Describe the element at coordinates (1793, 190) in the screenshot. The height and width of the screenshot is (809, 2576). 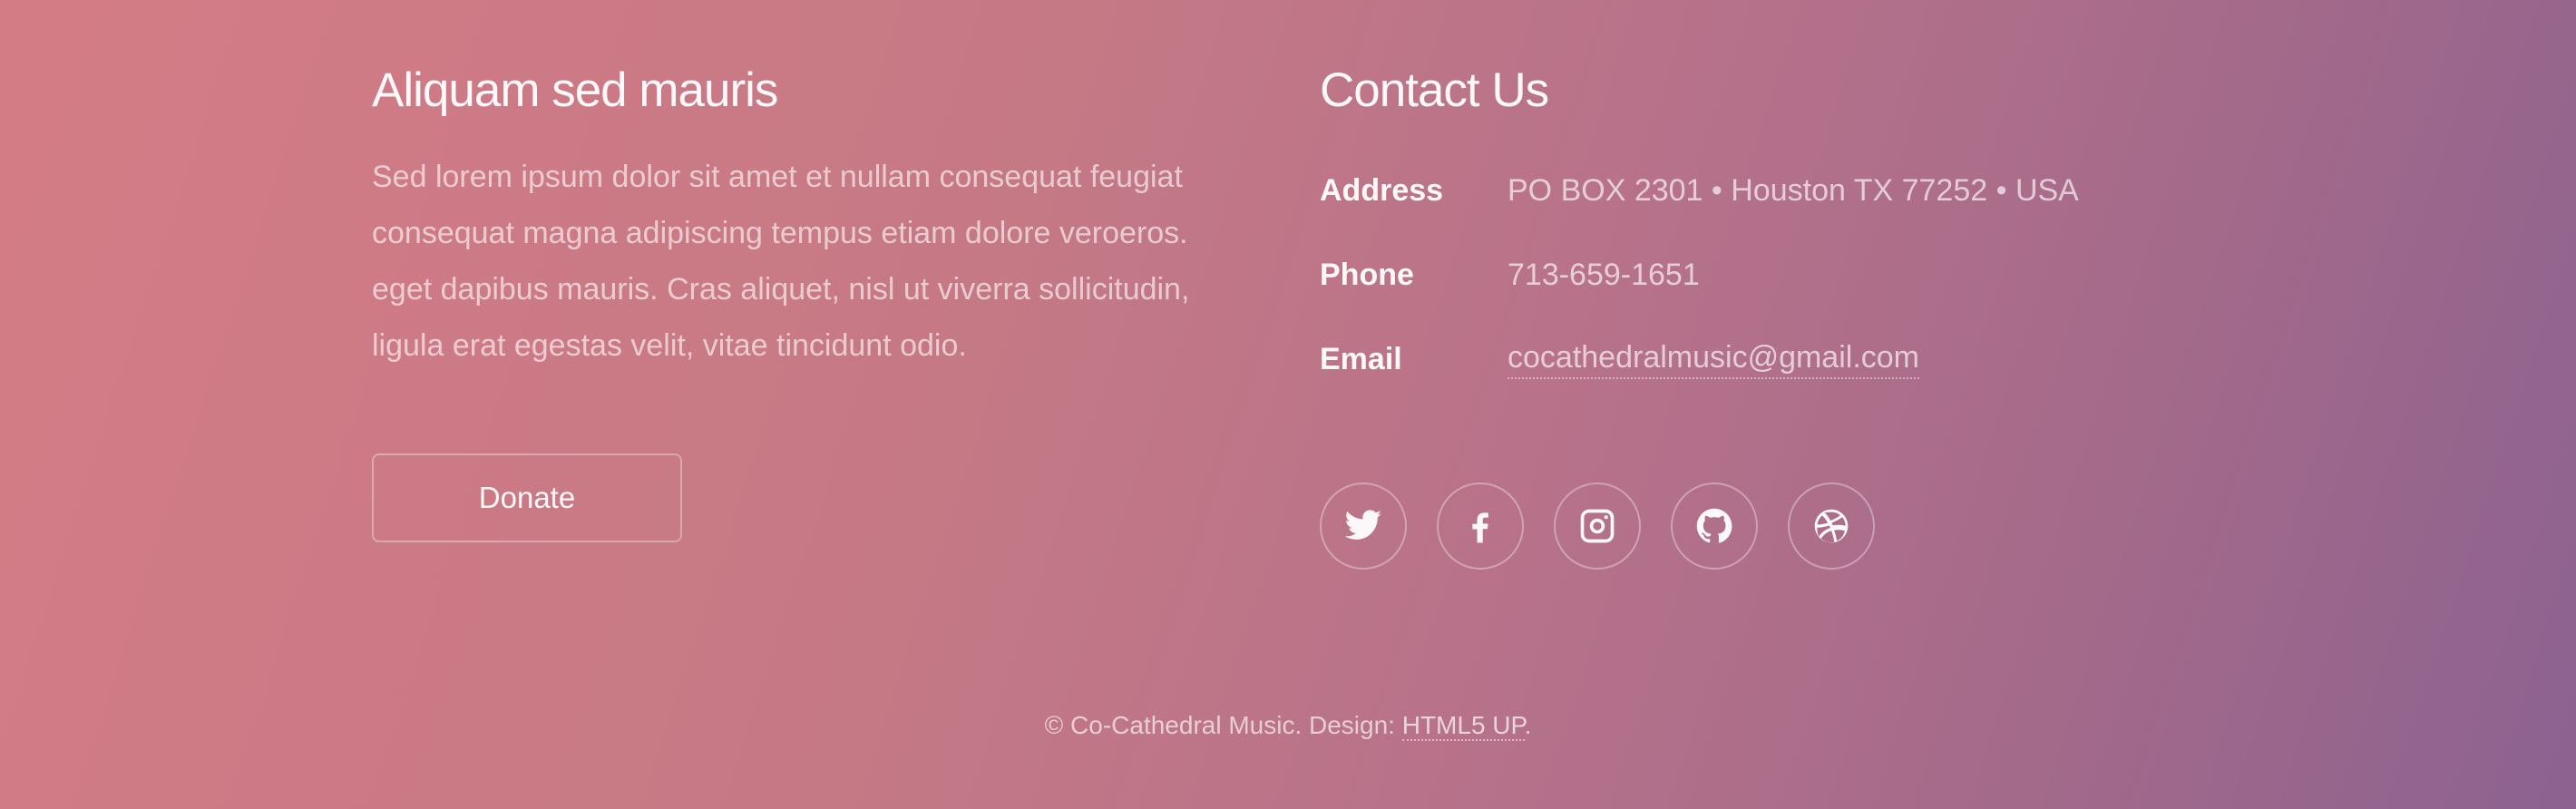
I see `address-value: PO BOX 2301 • Houston TX 77252 • USA` at that location.